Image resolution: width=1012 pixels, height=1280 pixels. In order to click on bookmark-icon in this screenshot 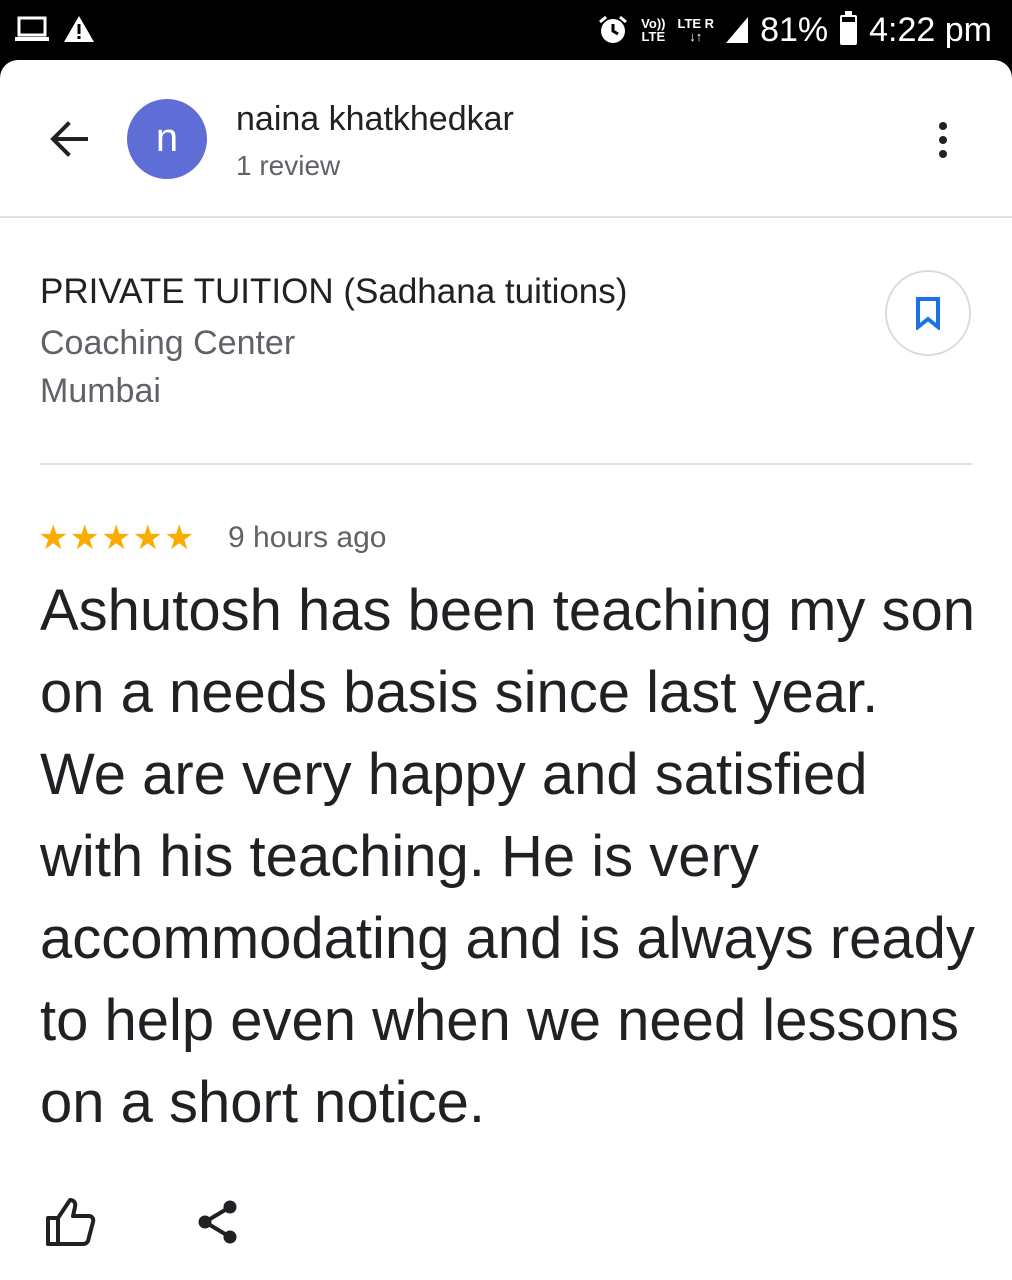, I will do `click(928, 313)`.